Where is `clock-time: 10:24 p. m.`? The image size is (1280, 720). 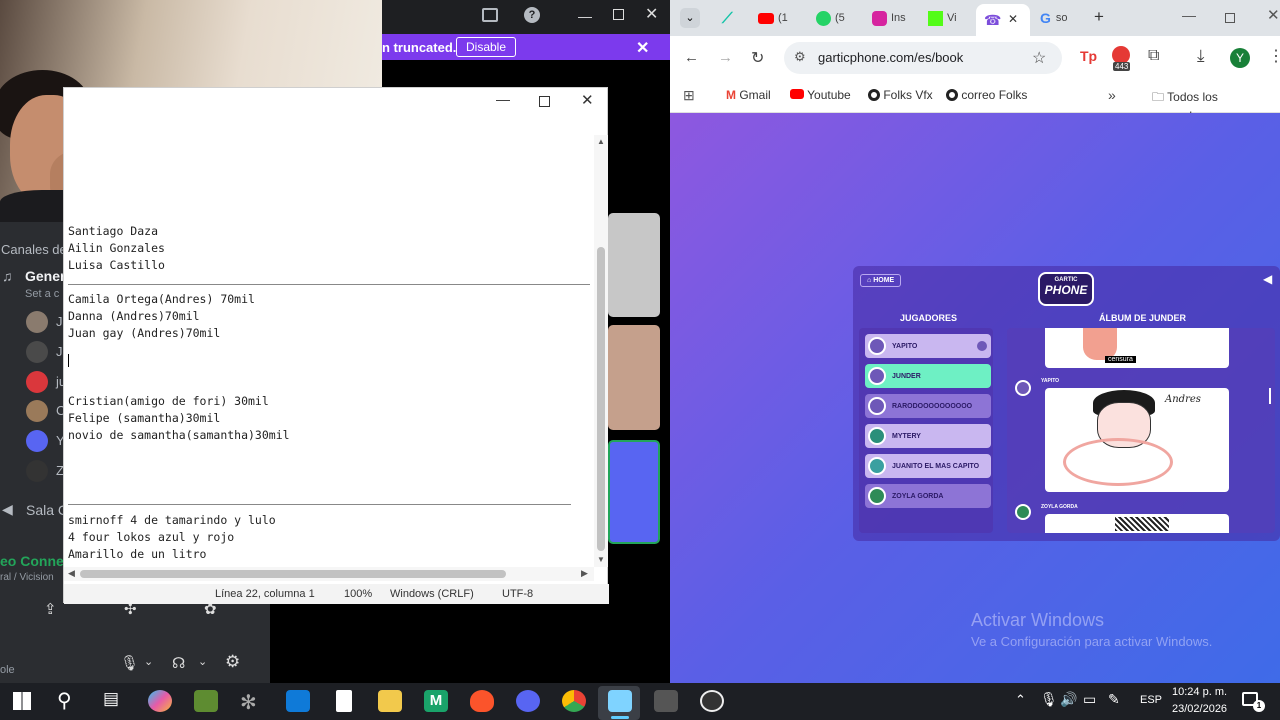 clock-time: 10:24 p. m. is located at coordinates (1199, 692).